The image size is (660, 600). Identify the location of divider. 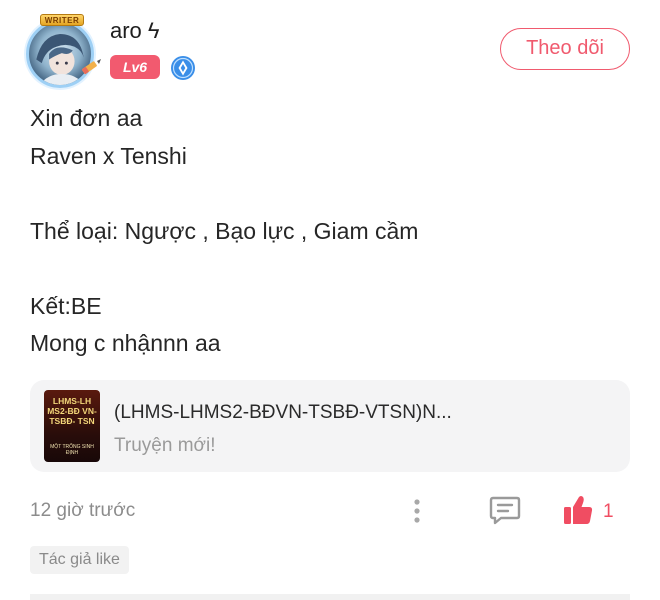
(330, 597).